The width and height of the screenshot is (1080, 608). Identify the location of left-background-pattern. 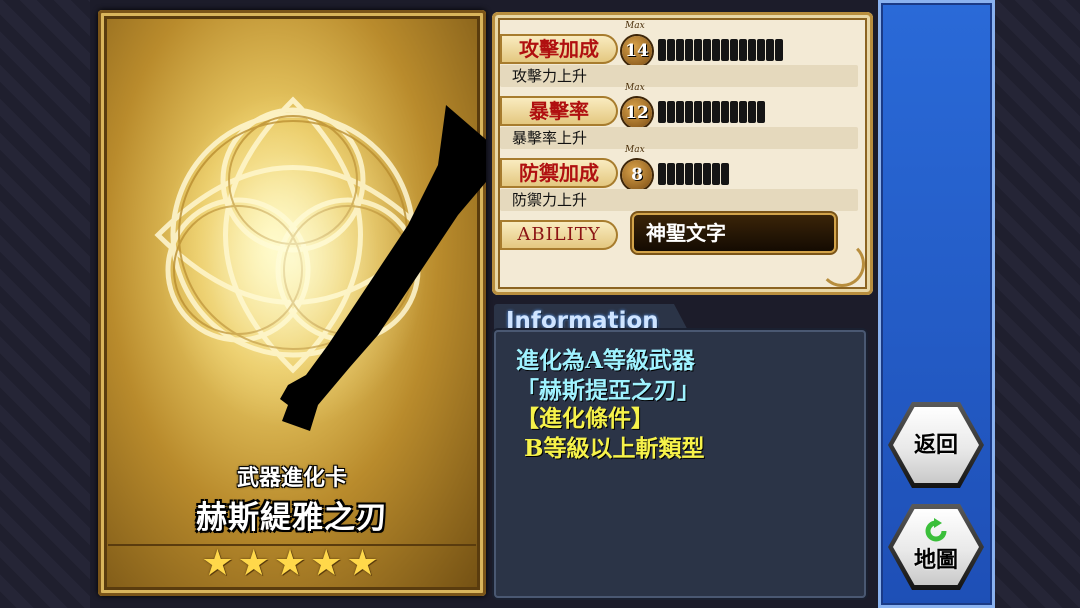
(45, 304).